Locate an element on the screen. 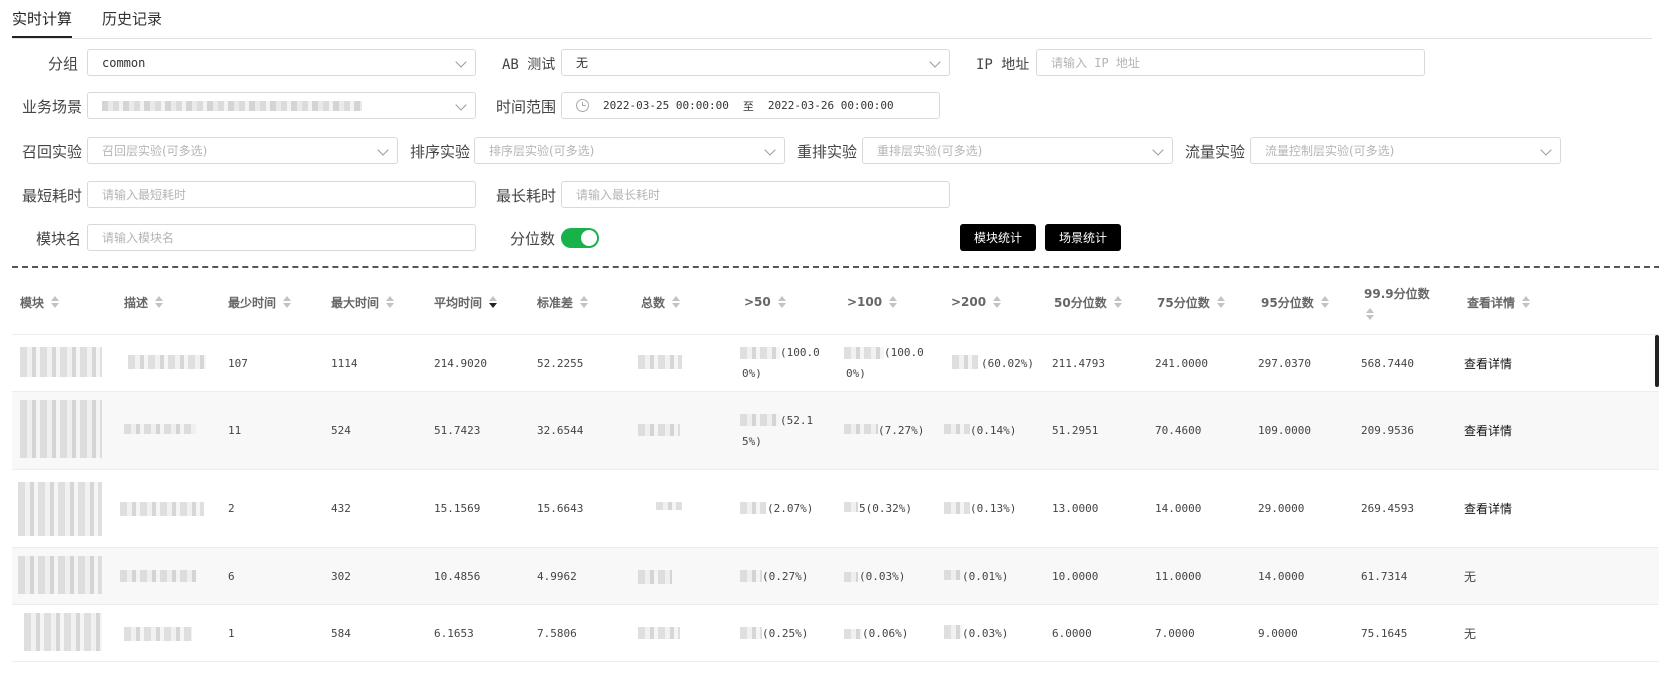 This screenshot has height=695, width=1659. section-divider is located at coordinates (835, 267).